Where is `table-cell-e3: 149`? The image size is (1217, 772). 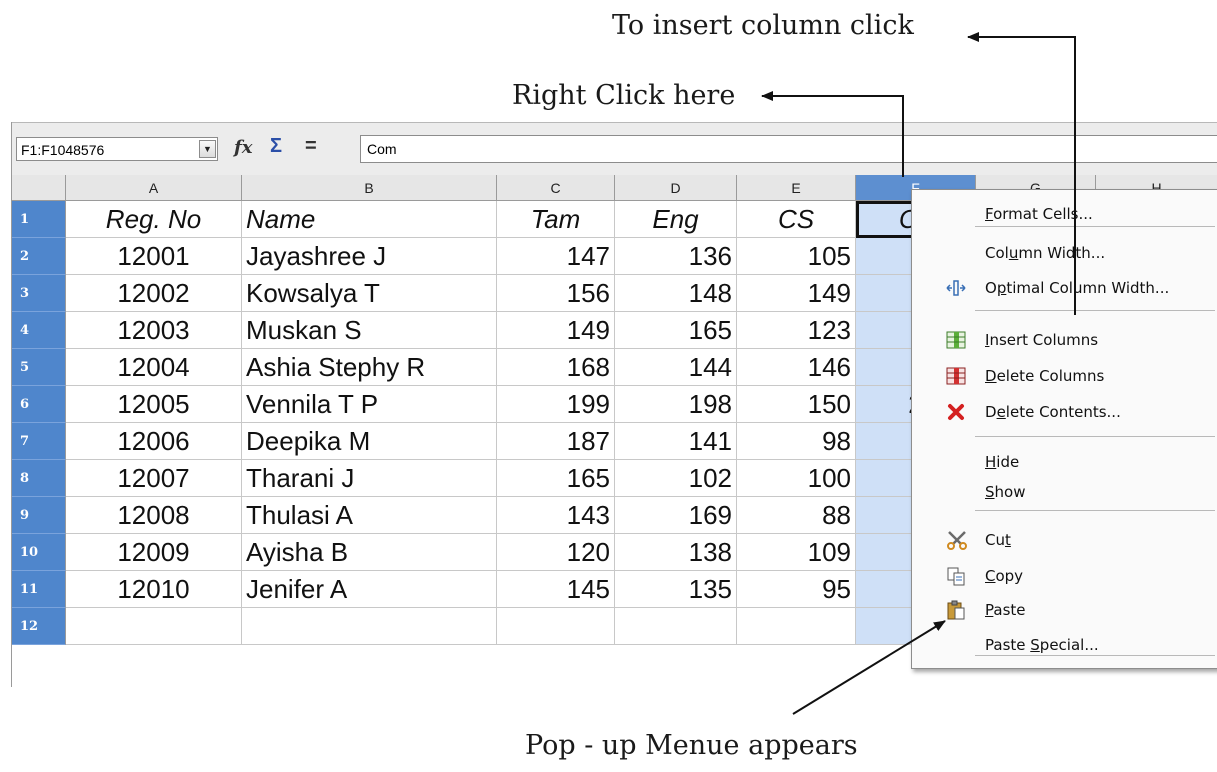
table-cell-e3: 149 is located at coordinates (796, 293).